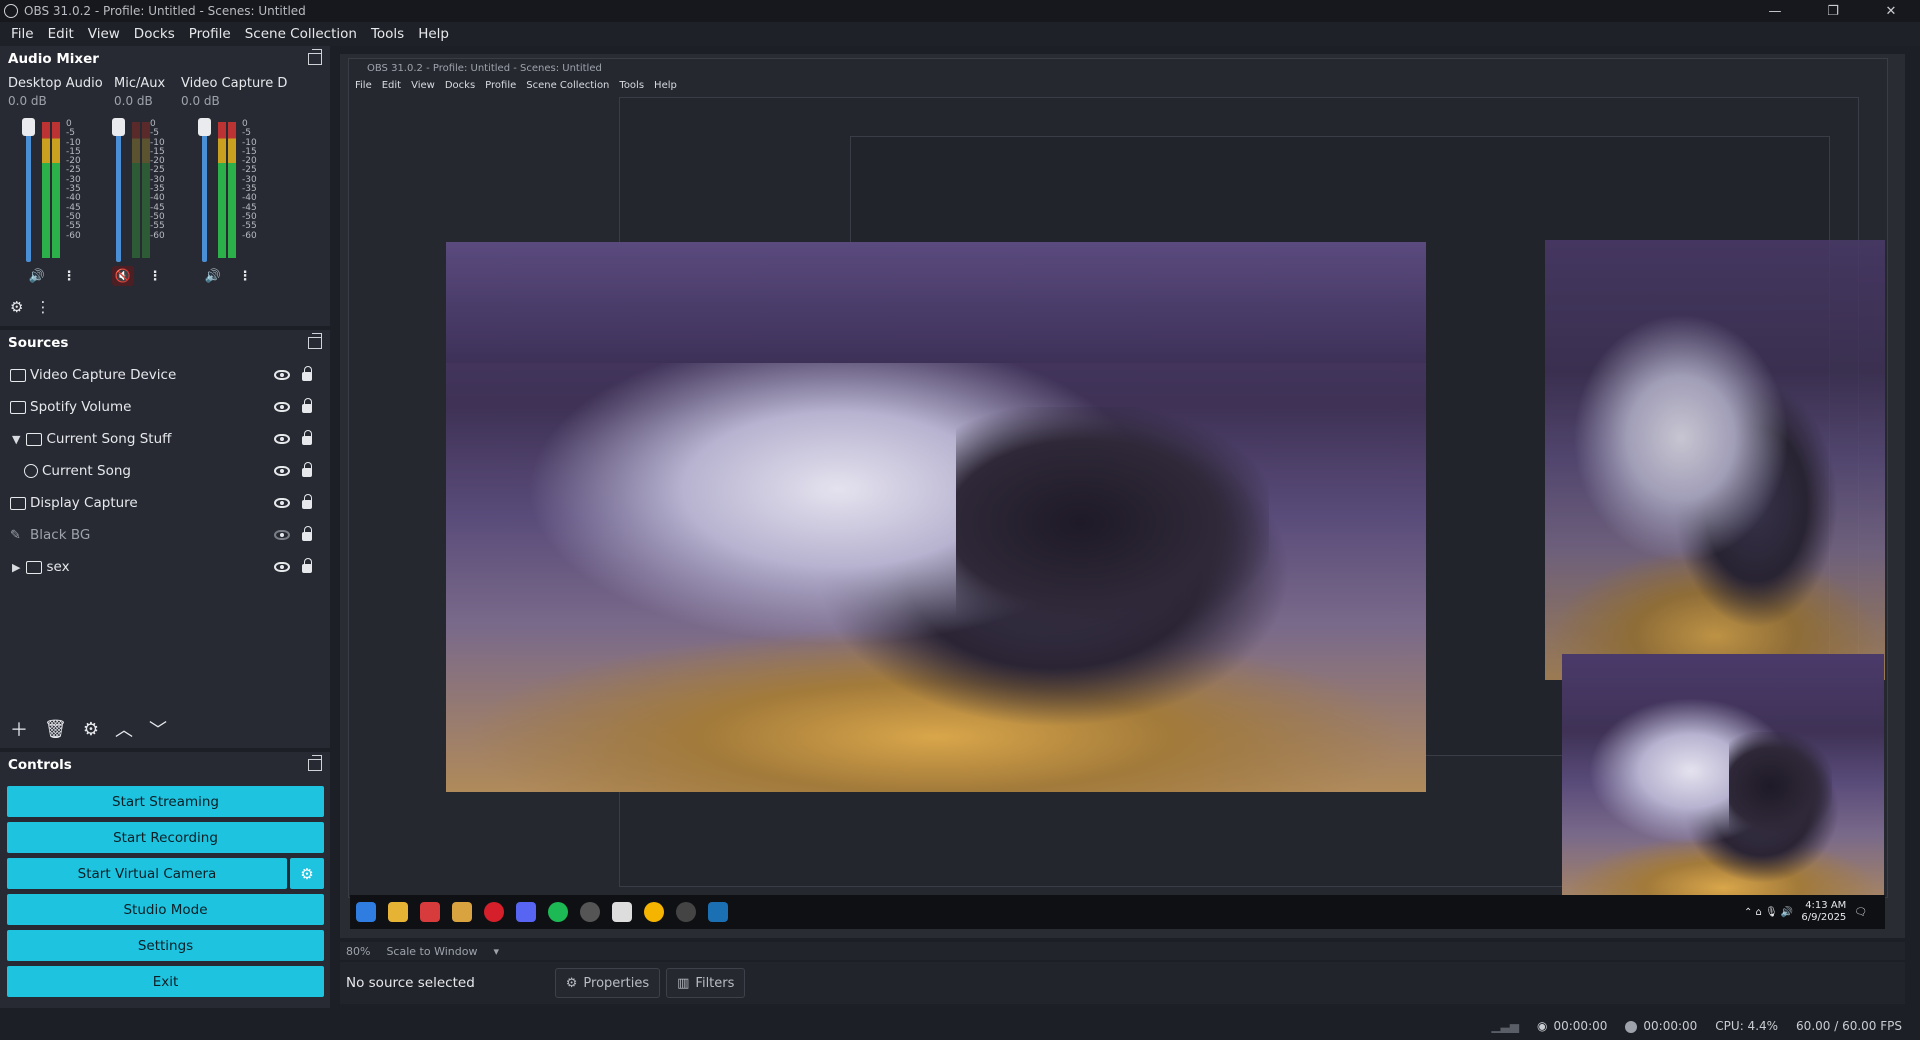 The image size is (1920, 1040). Describe the element at coordinates (18, 375) in the screenshot. I see `camera-icon` at that location.